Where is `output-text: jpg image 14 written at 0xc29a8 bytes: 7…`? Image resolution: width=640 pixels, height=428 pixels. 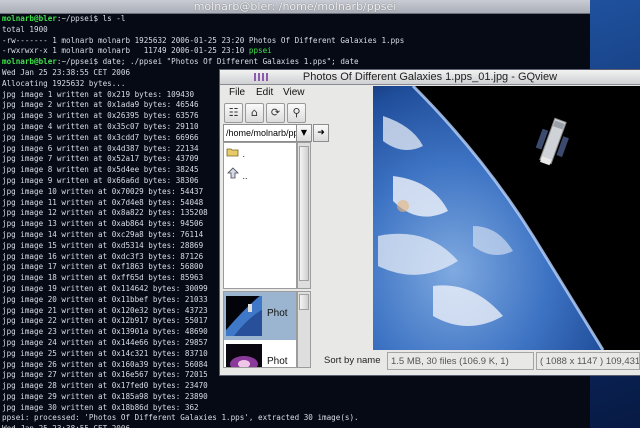
output-text: jpg image 14 written at 0xc29a8 bytes: 7… is located at coordinates (103, 234).